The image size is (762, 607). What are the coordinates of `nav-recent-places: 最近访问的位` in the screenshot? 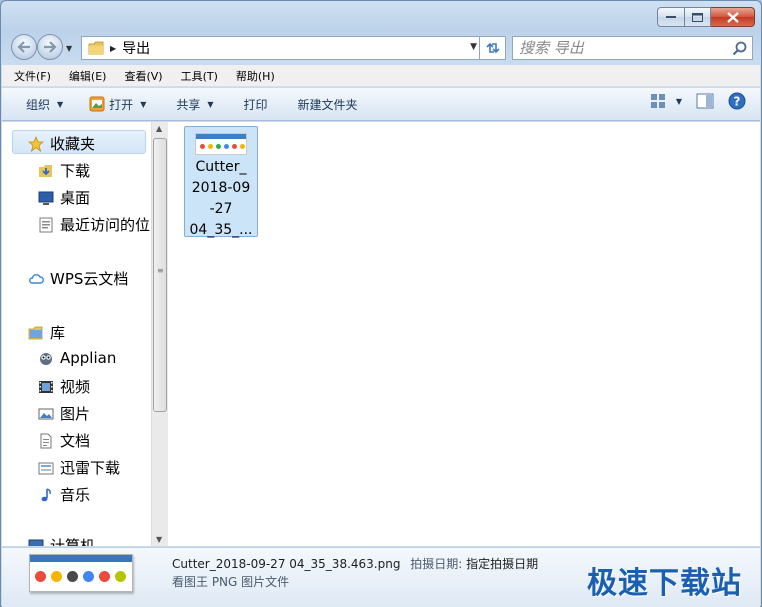 It's located at (94, 224).